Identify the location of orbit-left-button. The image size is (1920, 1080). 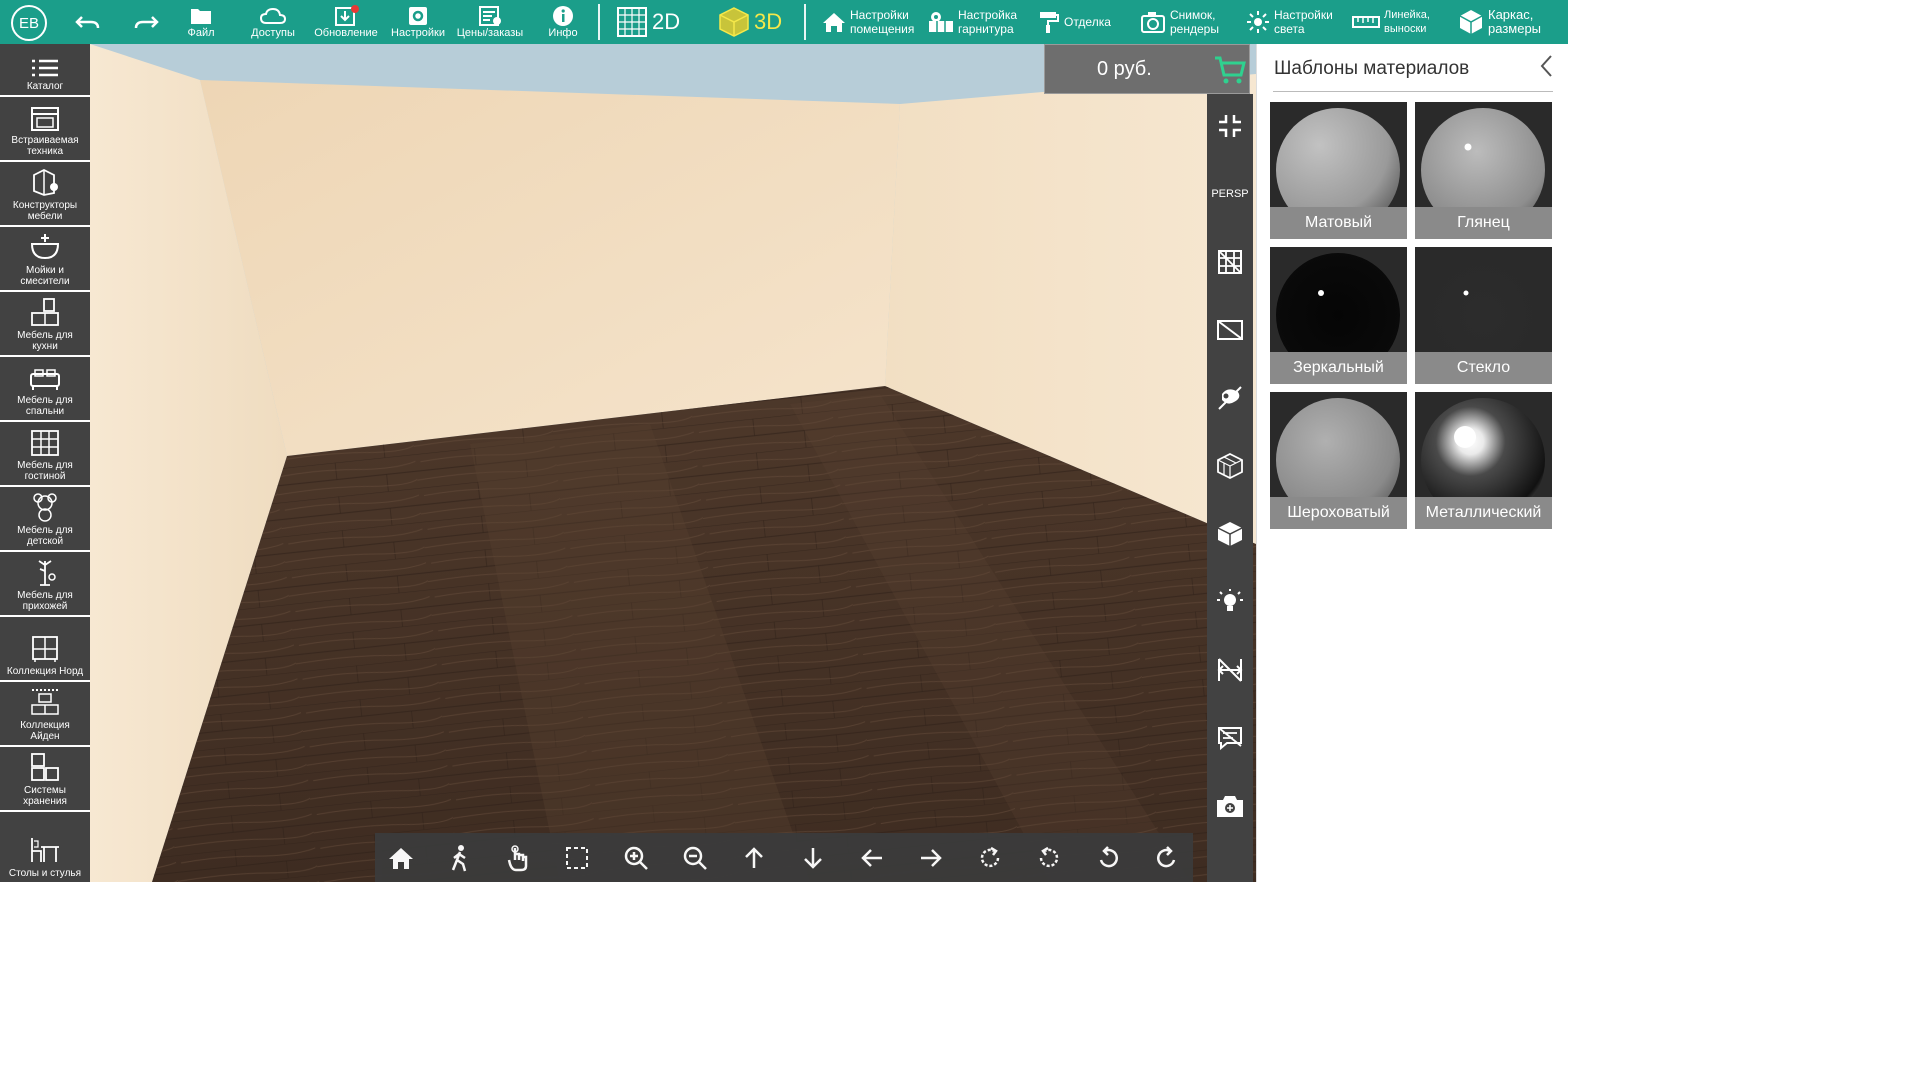
(1049, 857).